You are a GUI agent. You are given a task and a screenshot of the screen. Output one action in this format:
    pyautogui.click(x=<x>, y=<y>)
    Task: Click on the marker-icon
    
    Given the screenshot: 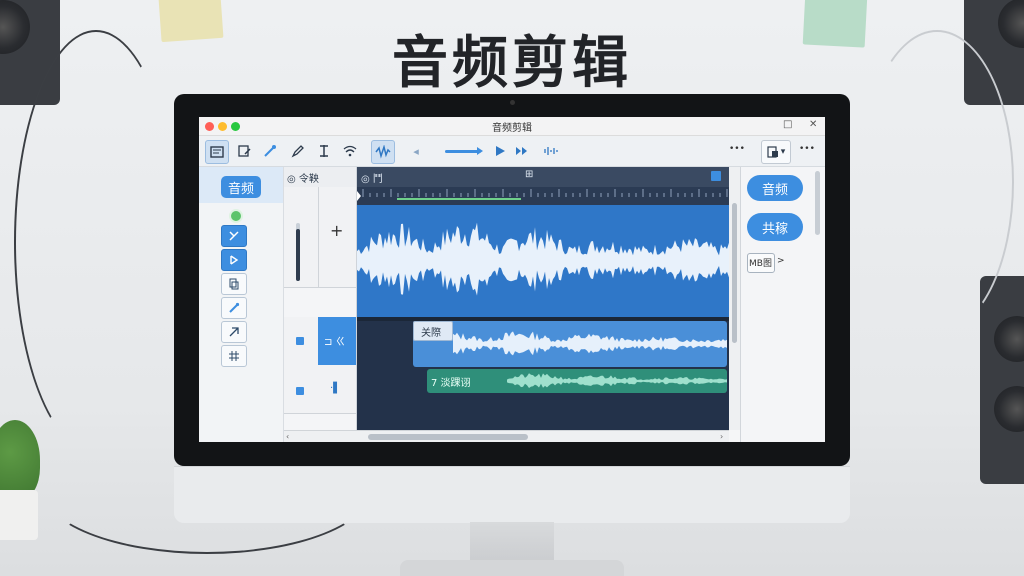 What is the action you would take?
    pyautogui.click(x=234, y=307)
    